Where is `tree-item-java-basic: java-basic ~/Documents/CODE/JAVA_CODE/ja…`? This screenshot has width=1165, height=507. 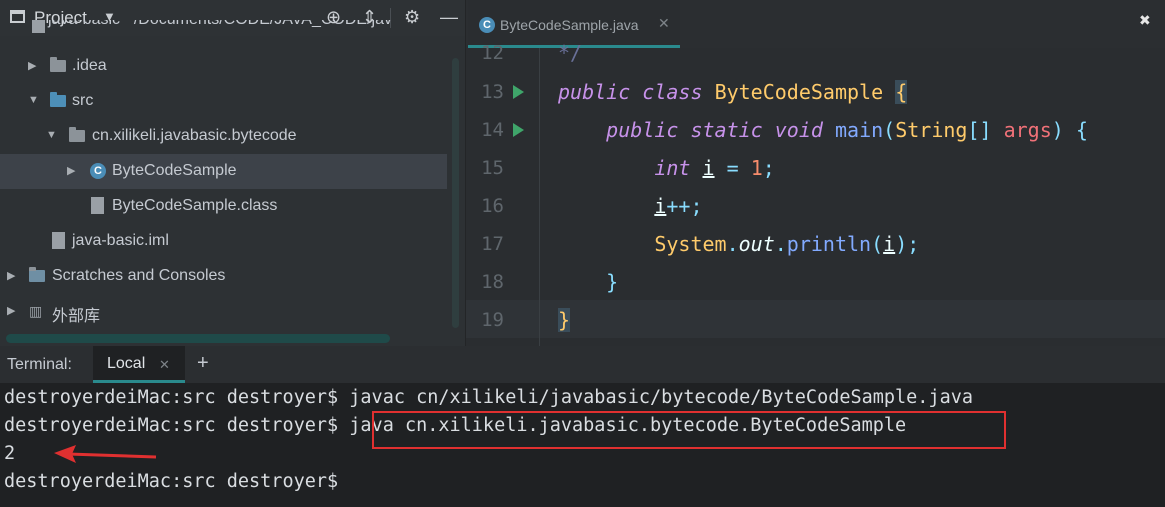
tree-item-java-basic: java-basic ~/Documents/CODE/JAVA_CODE/ja… is located at coordinates (223, 30).